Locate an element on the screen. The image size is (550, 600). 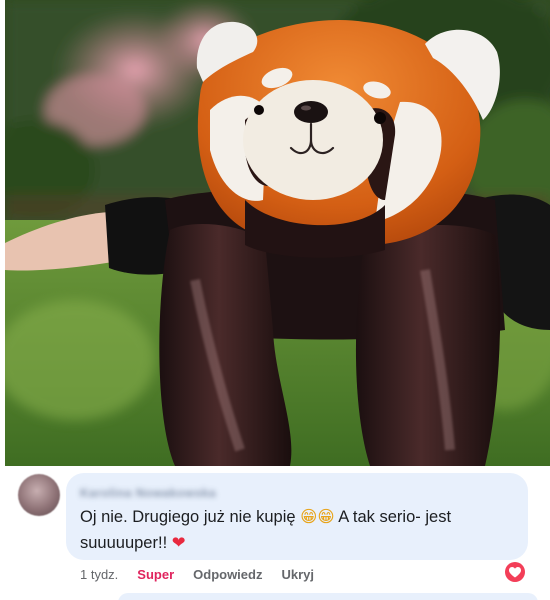
hide-button: Ukryj is located at coordinates (297, 574).